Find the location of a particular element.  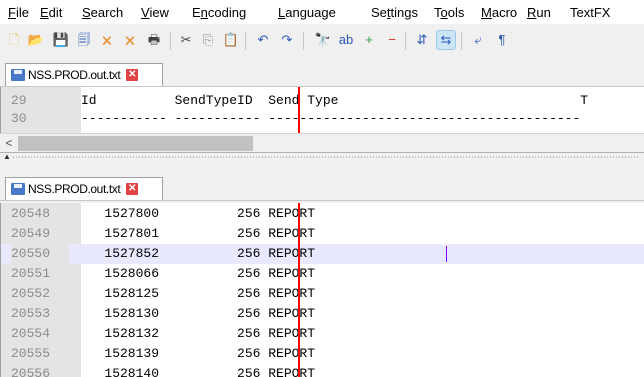

show-all-chars-icon: ¶ is located at coordinates (502, 40).